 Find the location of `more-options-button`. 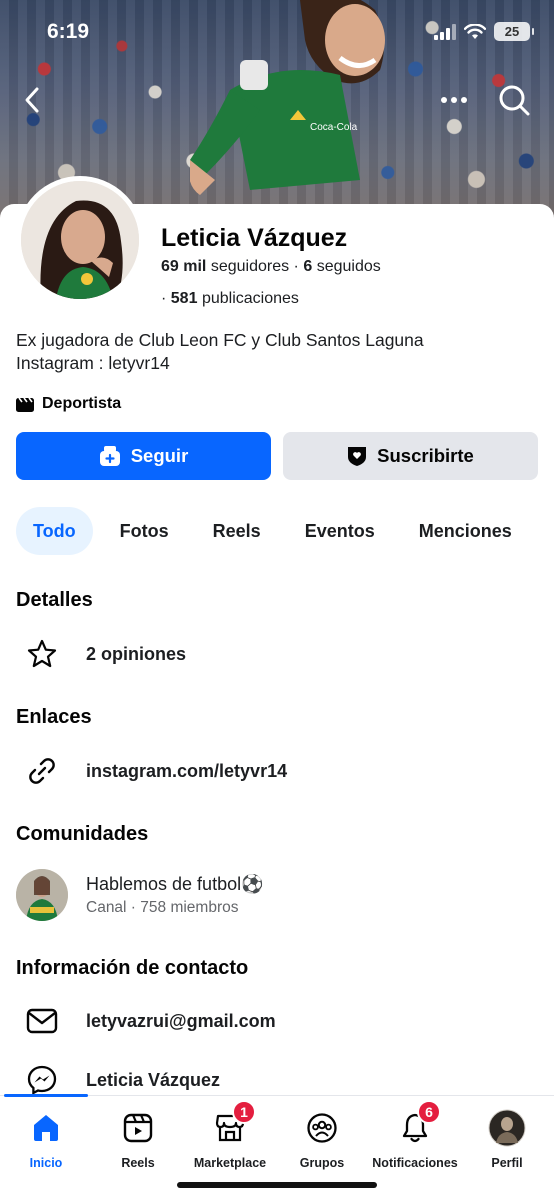

more-options-button is located at coordinates (454, 100).